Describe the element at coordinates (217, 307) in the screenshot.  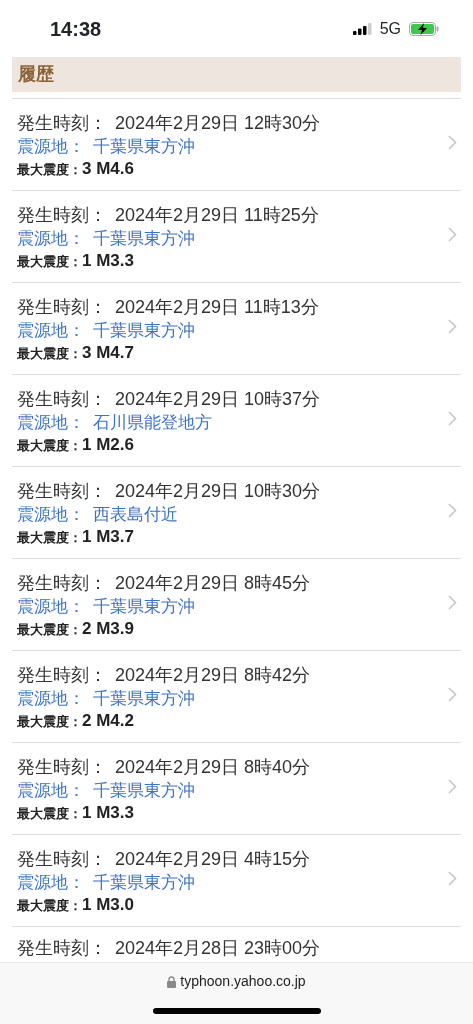
I see `time-value: 2024年2月29日 11時13分` at that location.